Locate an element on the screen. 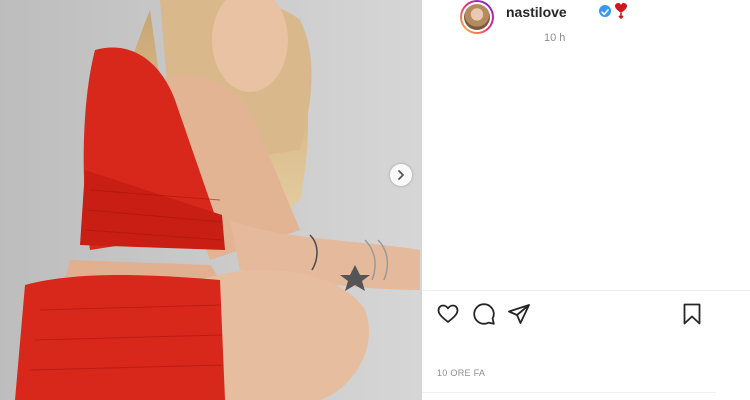 The height and width of the screenshot is (400, 750). bookmark-icon is located at coordinates (692, 314).